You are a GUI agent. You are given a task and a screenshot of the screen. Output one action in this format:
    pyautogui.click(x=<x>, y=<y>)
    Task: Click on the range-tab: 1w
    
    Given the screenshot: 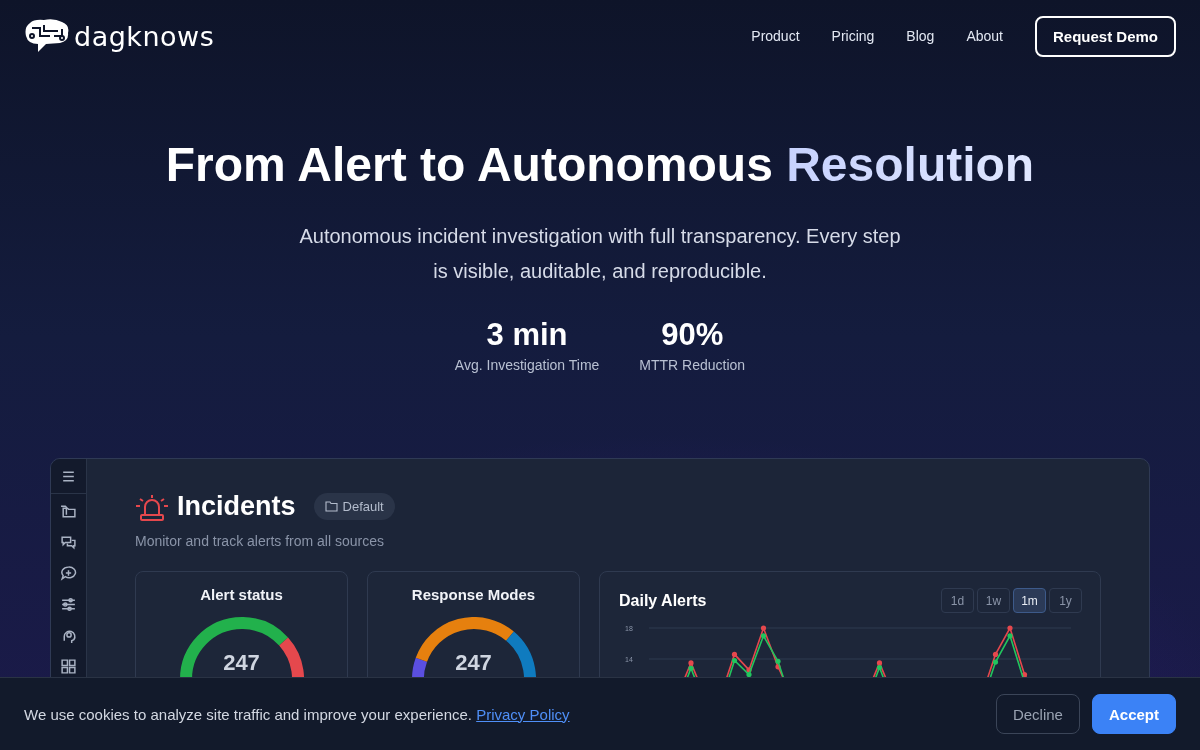 What is the action you would take?
    pyautogui.click(x=993, y=600)
    